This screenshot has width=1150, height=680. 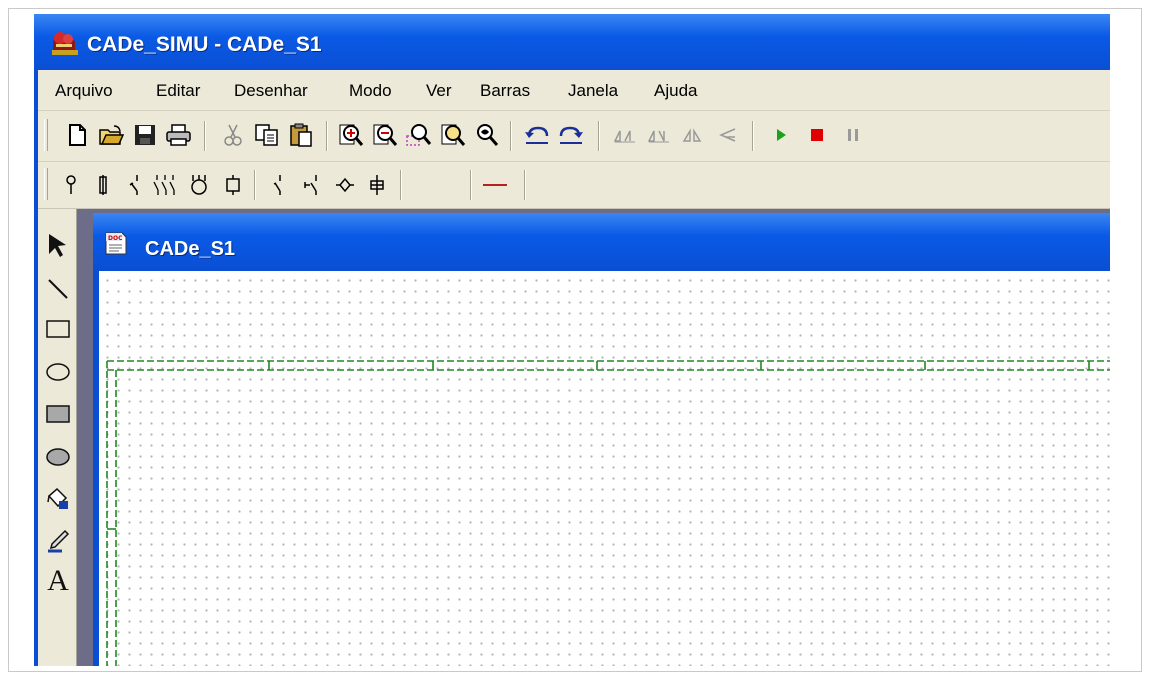 I want to click on supply-button, so click(x=71, y=185).